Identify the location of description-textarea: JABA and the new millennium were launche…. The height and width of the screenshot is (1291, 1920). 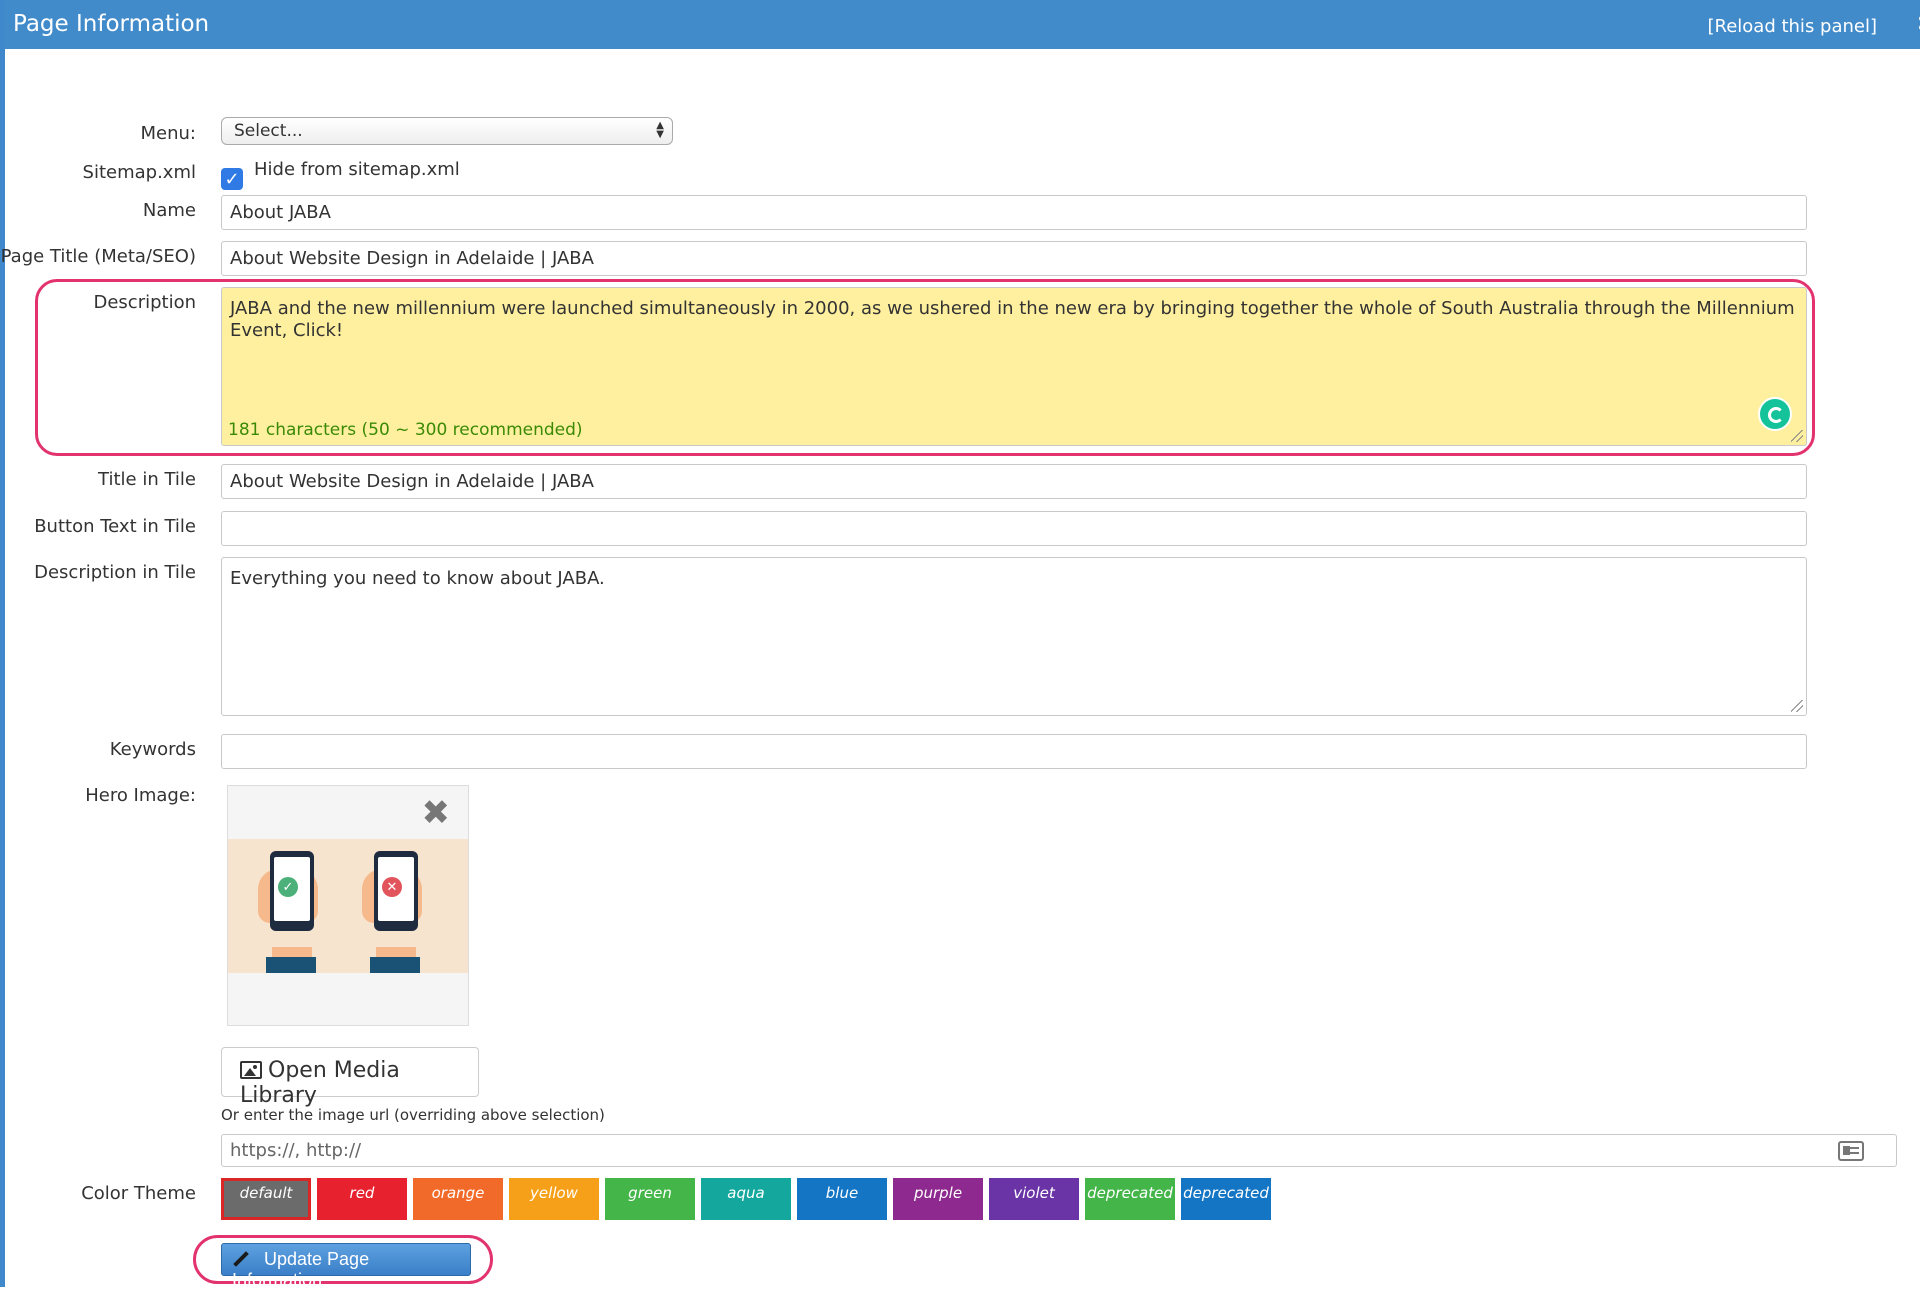
(1014, 366).